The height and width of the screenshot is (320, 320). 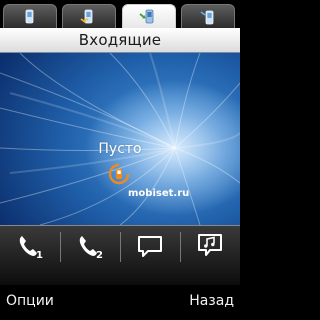 I want to click on send-message-button, so click(x=150, y=246).